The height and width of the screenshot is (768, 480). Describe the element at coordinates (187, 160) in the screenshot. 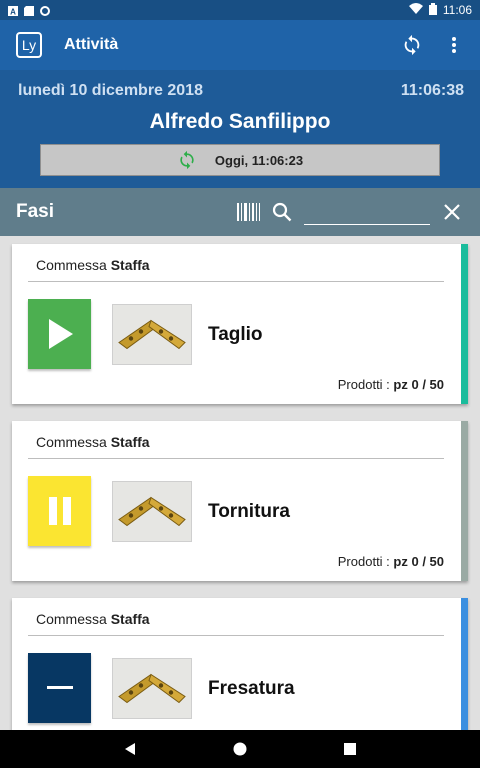

I see `sync-icon` at that location.